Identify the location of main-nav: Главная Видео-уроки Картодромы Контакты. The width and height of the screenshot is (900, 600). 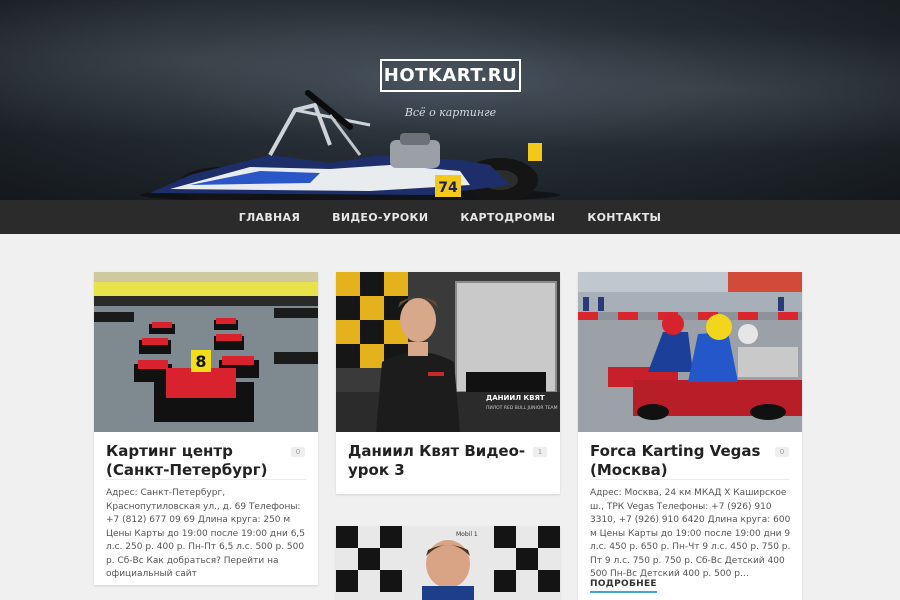
(450, 217).